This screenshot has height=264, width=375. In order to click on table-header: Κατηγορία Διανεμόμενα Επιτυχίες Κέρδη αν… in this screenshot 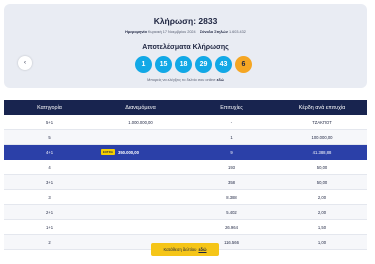, I will do `click(185, 107)`.